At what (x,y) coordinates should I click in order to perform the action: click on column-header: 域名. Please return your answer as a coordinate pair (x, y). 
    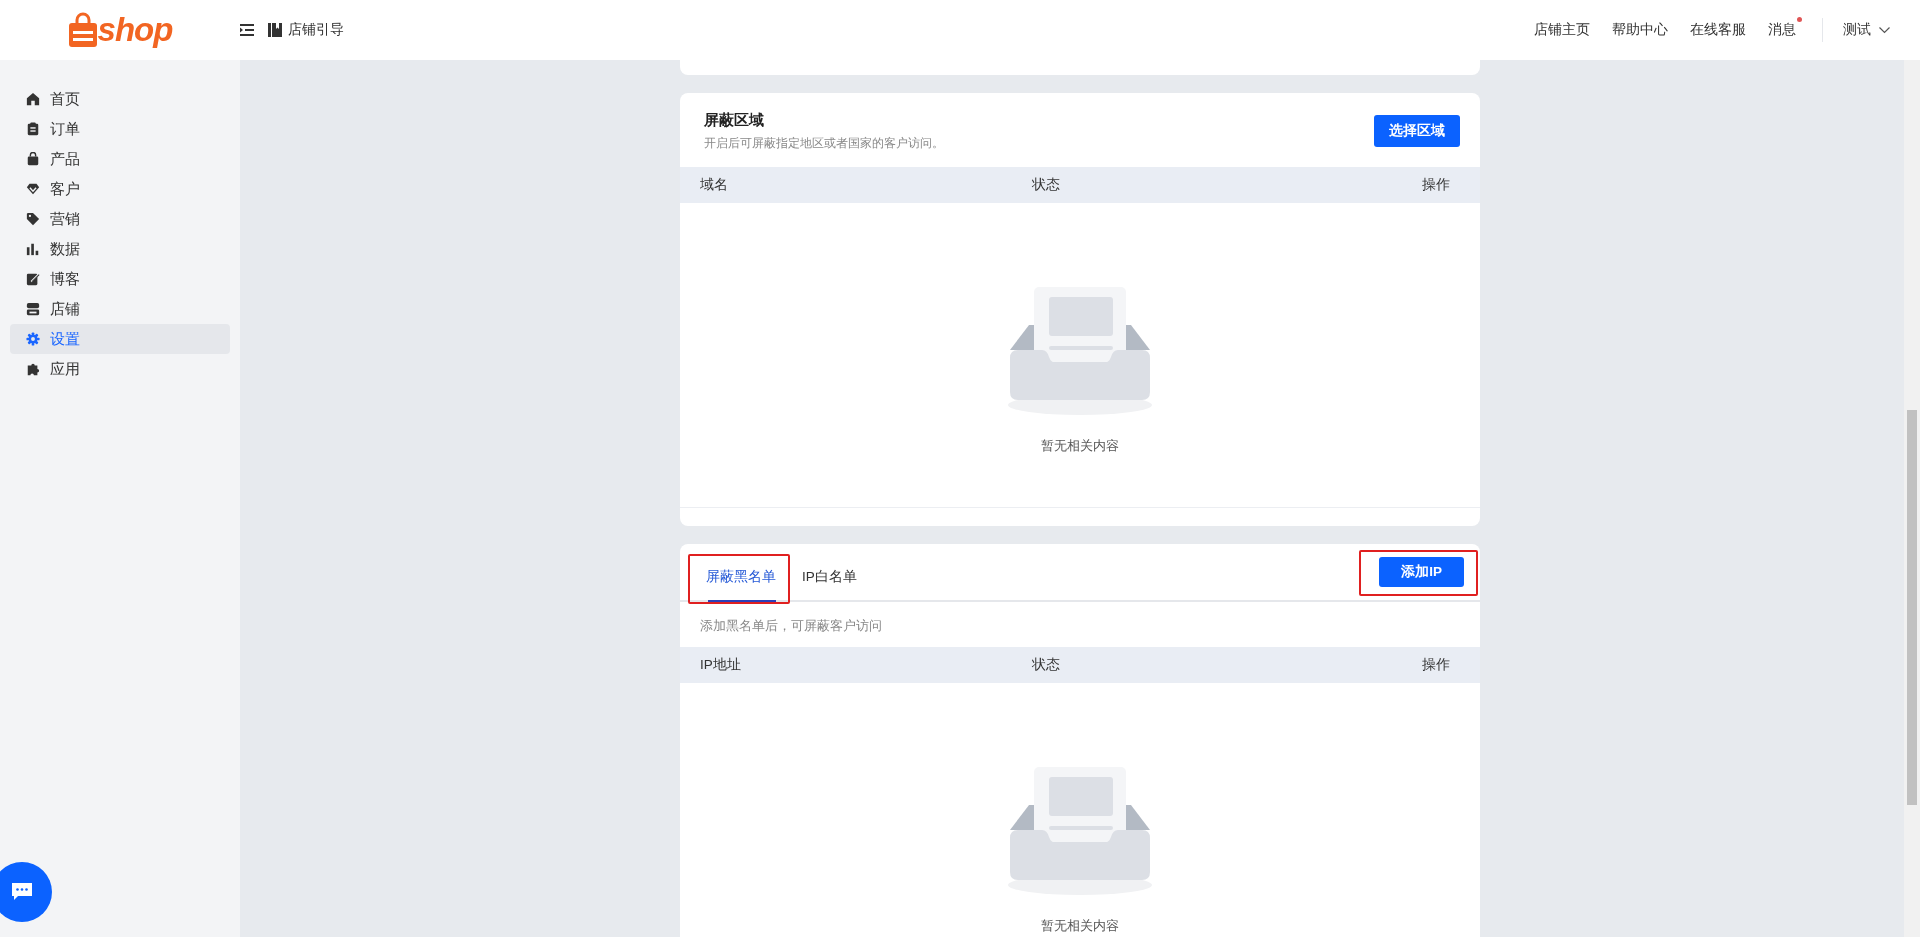
    Looking at the image, I should click on (714, 185).